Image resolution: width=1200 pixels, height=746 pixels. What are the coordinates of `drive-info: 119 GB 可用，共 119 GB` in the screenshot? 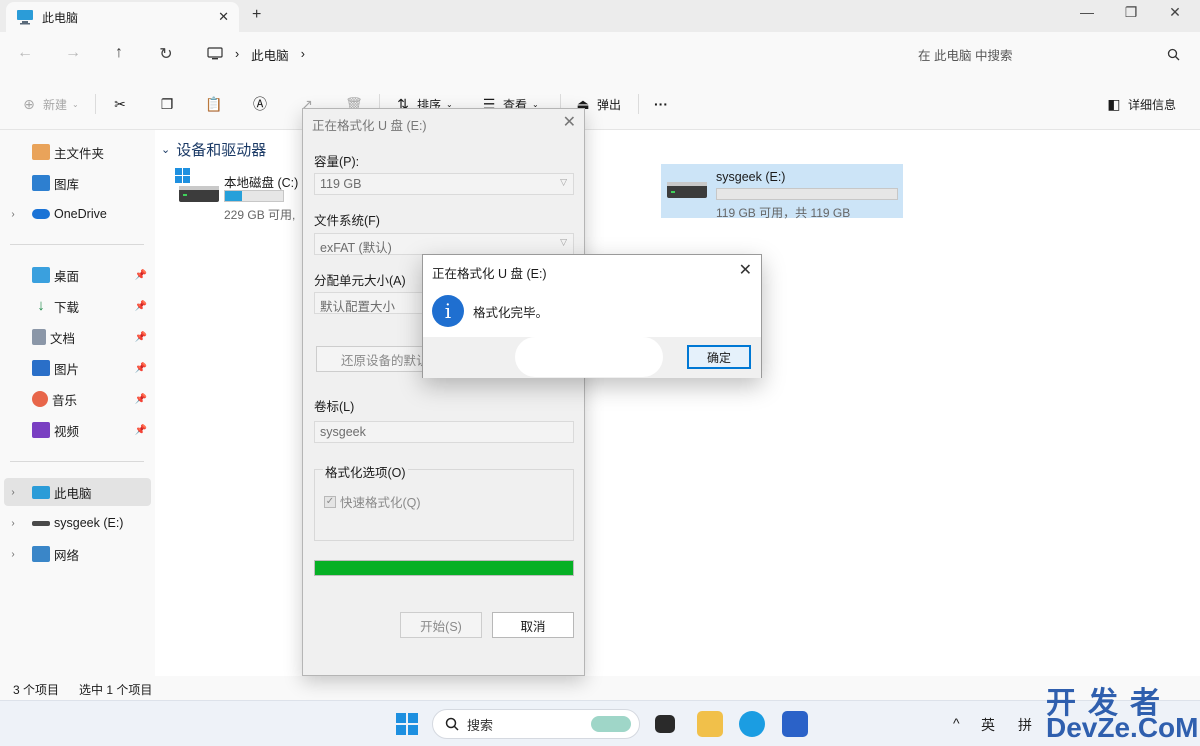 It's located at (783, 213).